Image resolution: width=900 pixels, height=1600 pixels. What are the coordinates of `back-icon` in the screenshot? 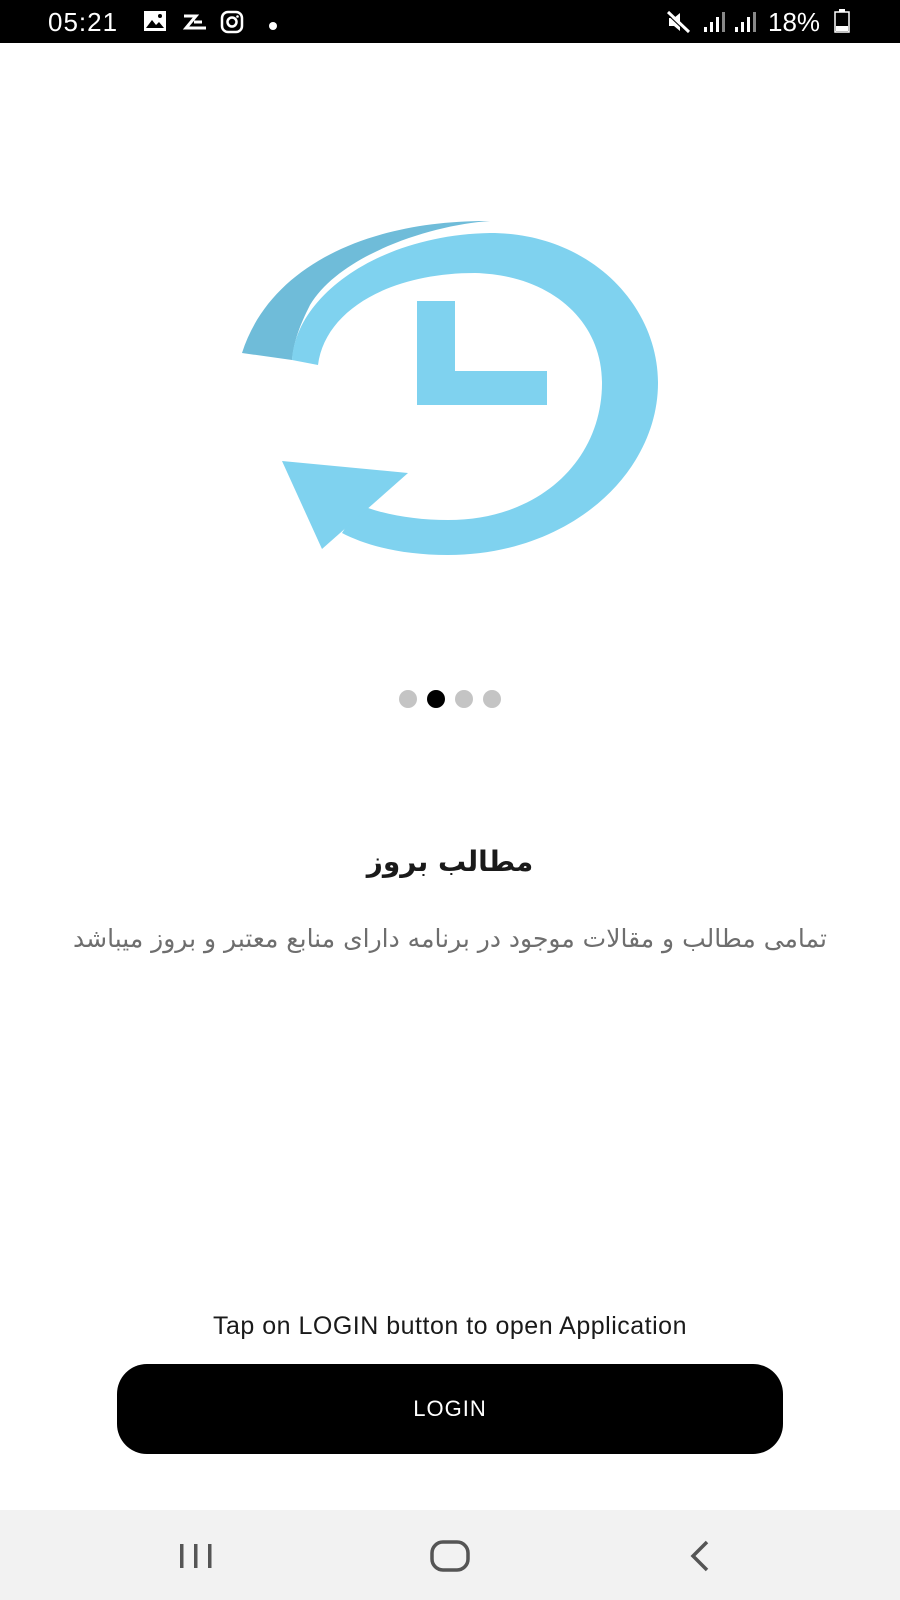 It's located at (700, 1556).